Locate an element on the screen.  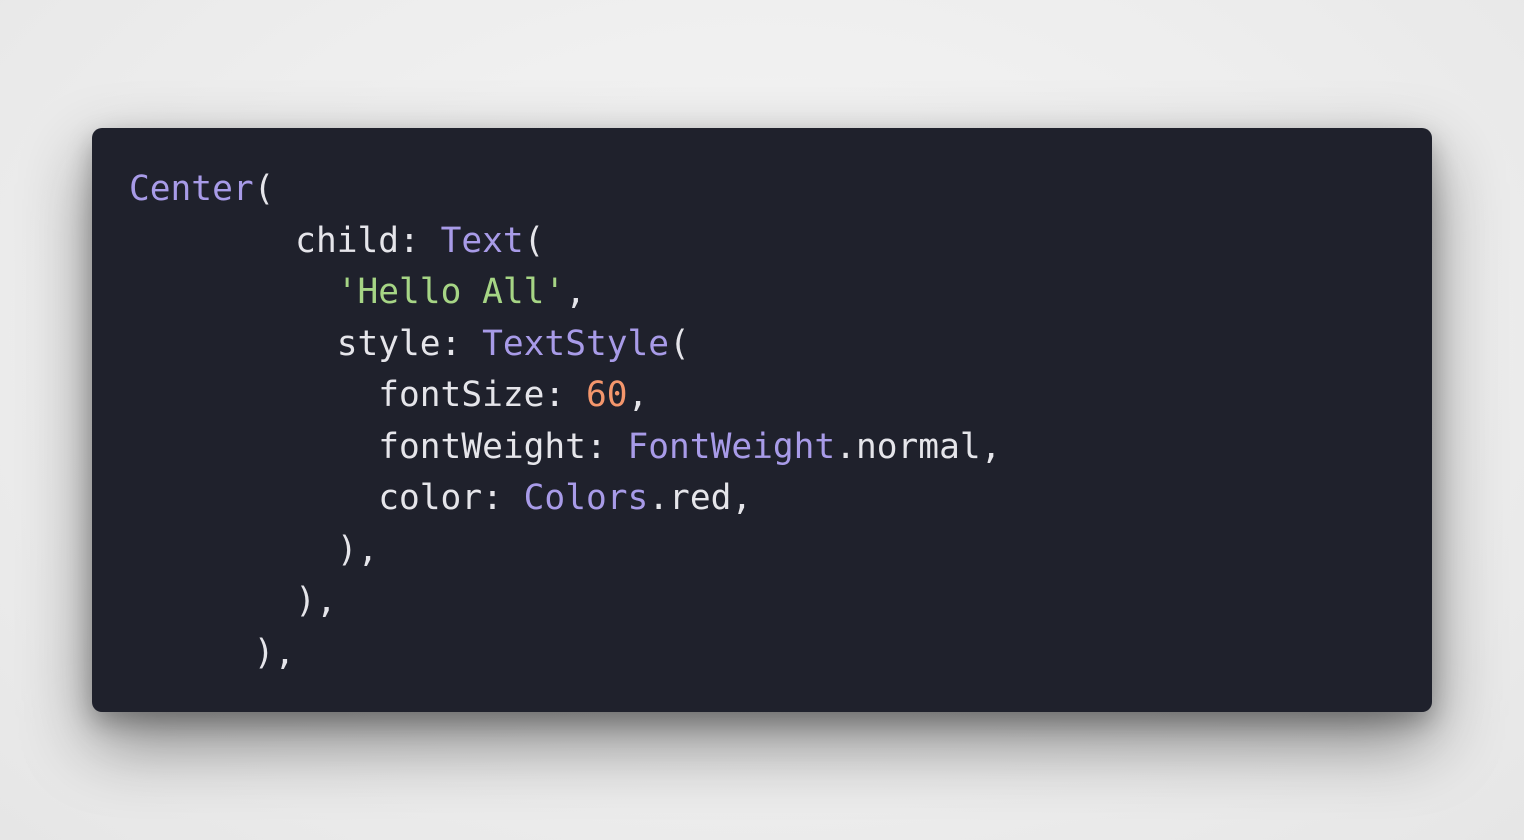
code-line: color: Colors.red, is located at coordinates (565, 499).